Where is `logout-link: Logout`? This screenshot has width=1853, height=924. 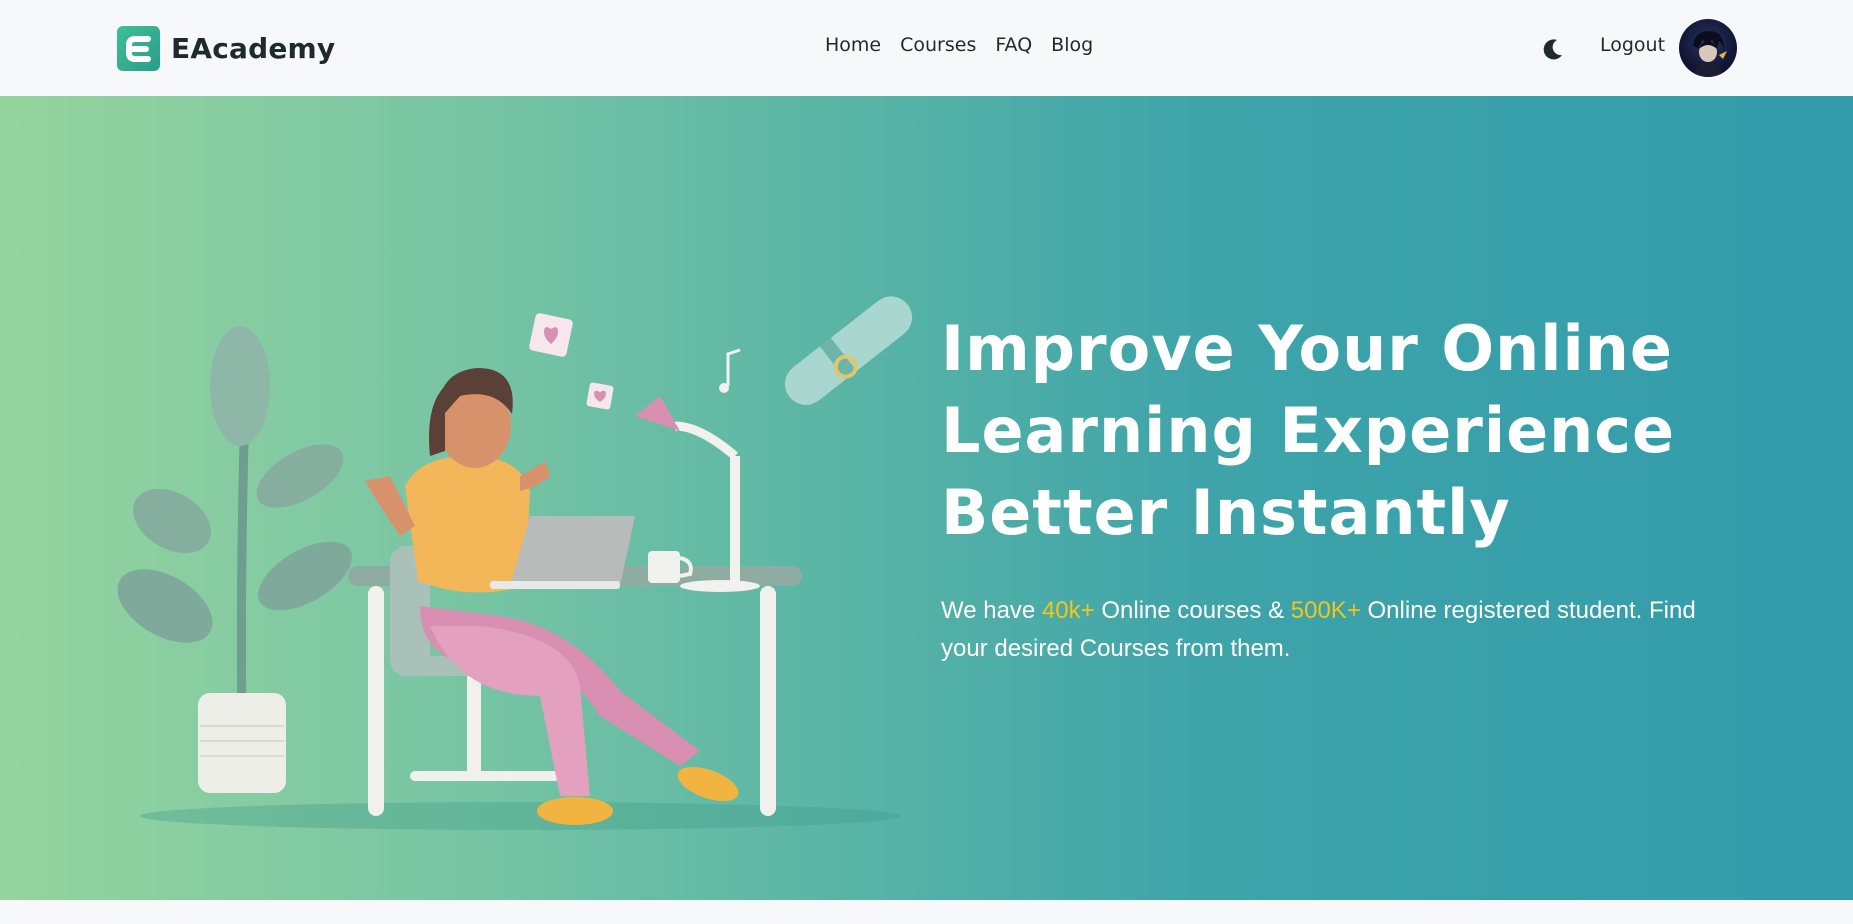 logout-link: Logout is located at coordinates (1632, 45).